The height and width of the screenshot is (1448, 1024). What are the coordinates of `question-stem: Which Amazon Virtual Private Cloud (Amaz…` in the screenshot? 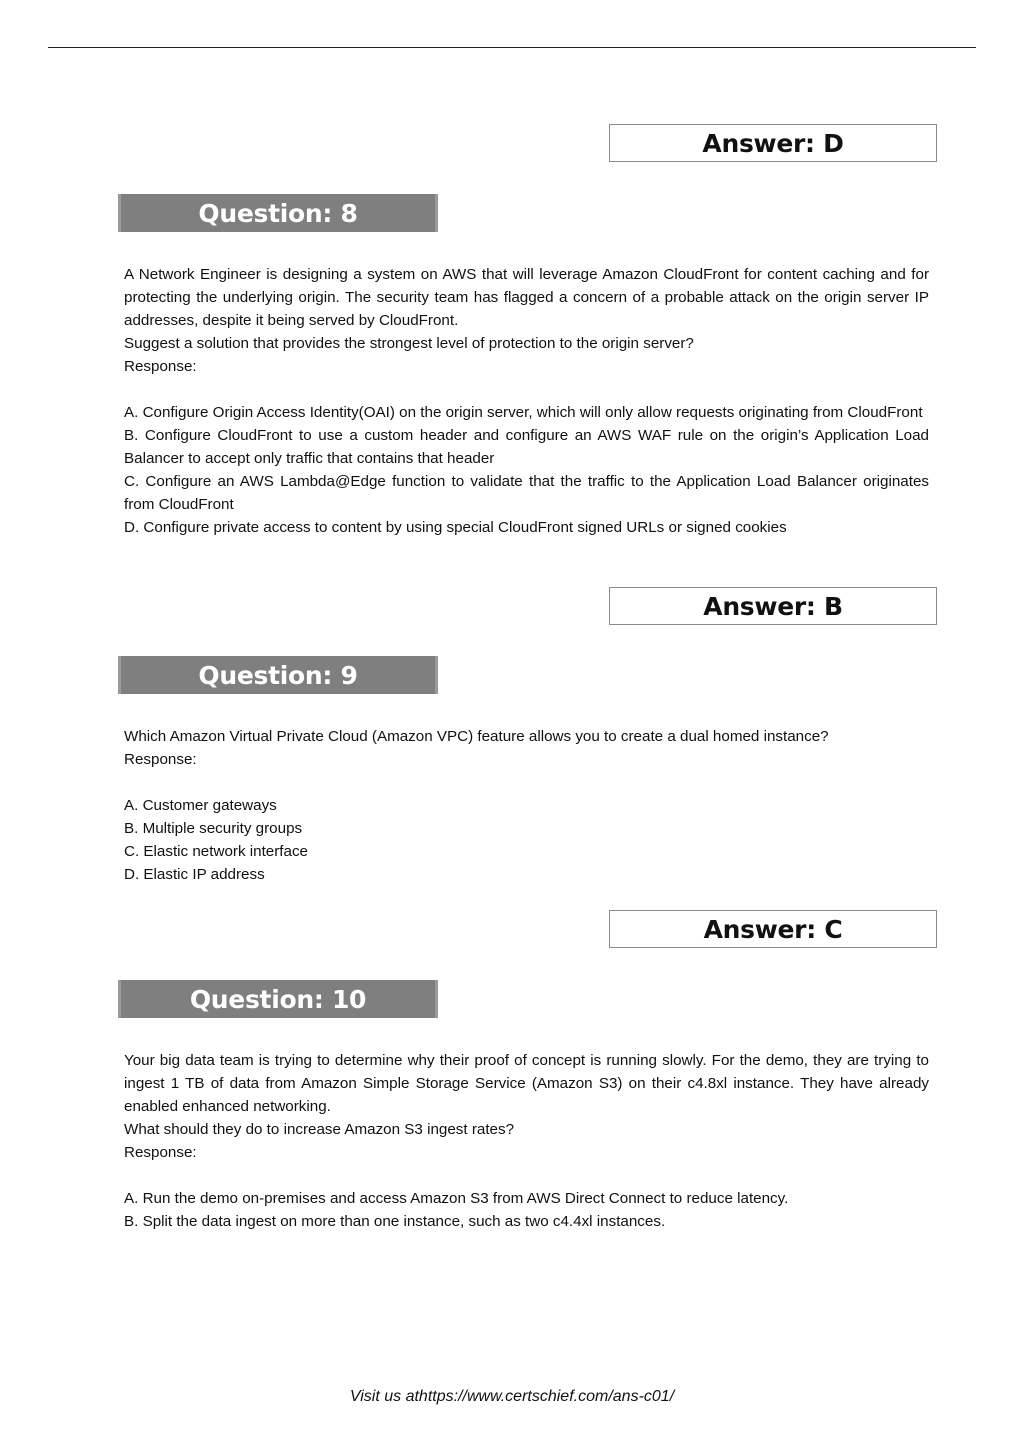 It's located at (476, 736).